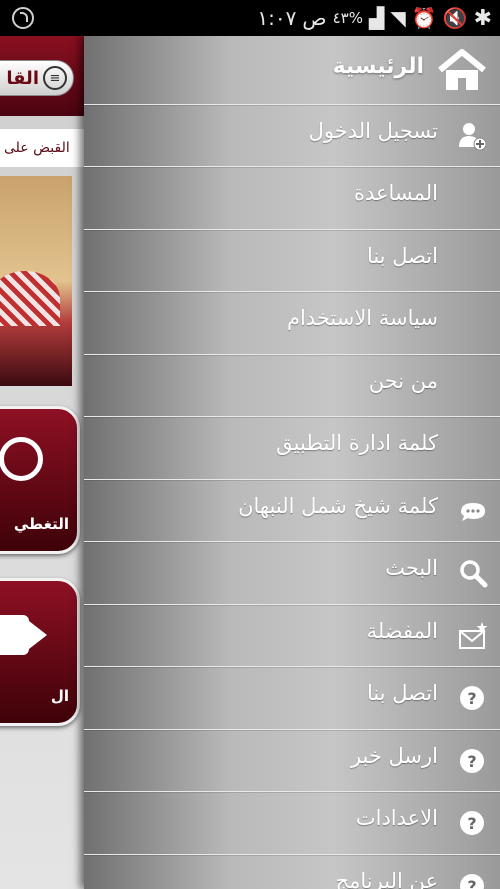 The image size is (500, 889). What do you see at coordinates (473, 137) in the screenshot?
I see `add-user-icon` at bounding box center [473, 137].